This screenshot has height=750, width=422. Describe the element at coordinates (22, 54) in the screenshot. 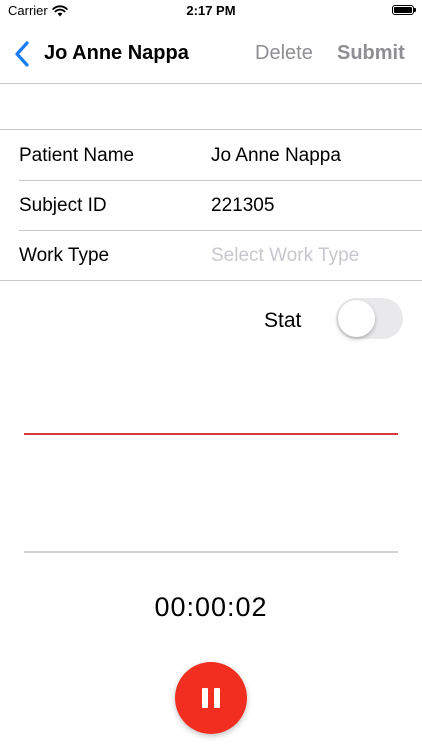

I see `chevron-left-icon` at that location.